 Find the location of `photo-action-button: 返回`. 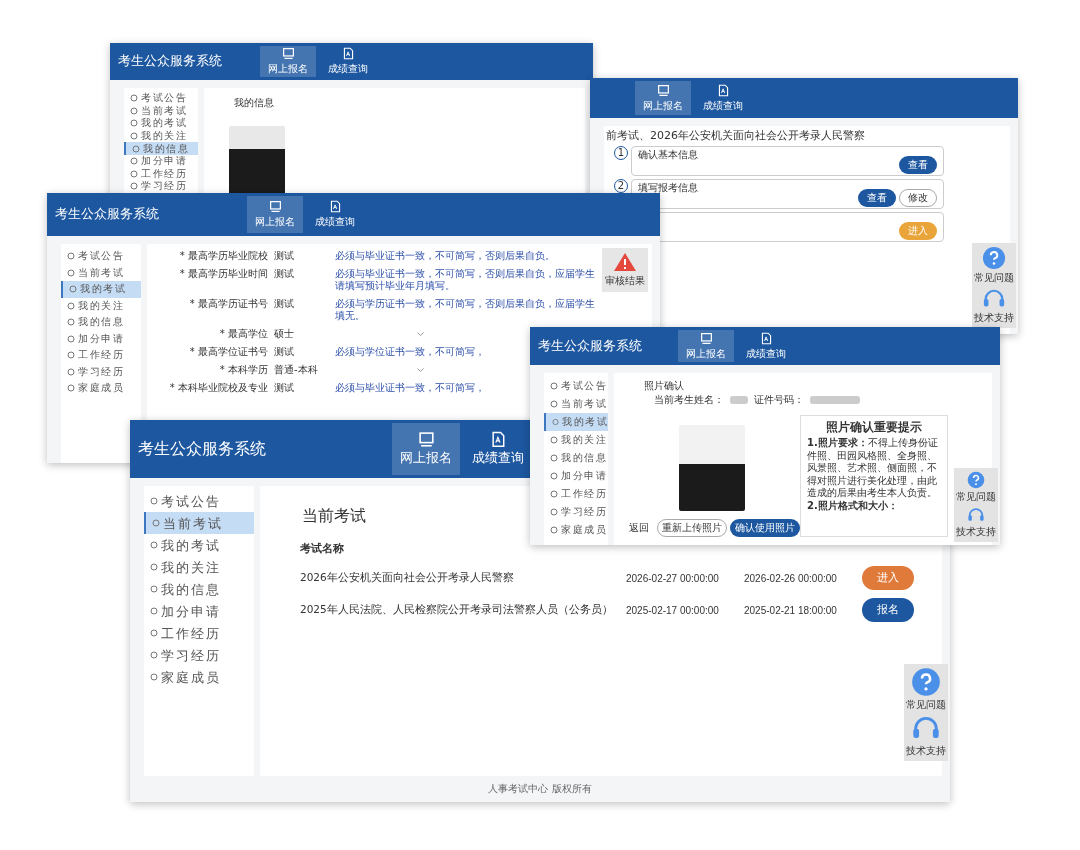

photo-action-button: 返回 is located at coordinates (639, 528).